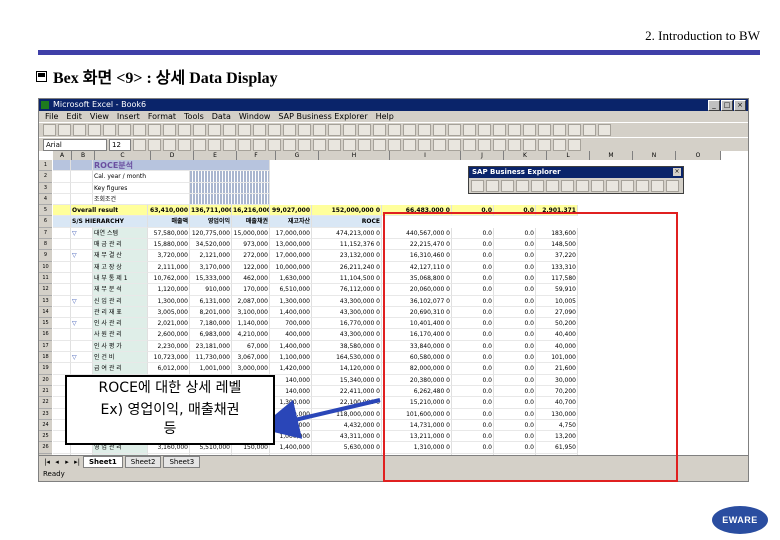  What do you see at coordinates (322, 116) in the screenshot?
I see `menu-item: SAP Business Explorer` at bounding box center [322, 116].